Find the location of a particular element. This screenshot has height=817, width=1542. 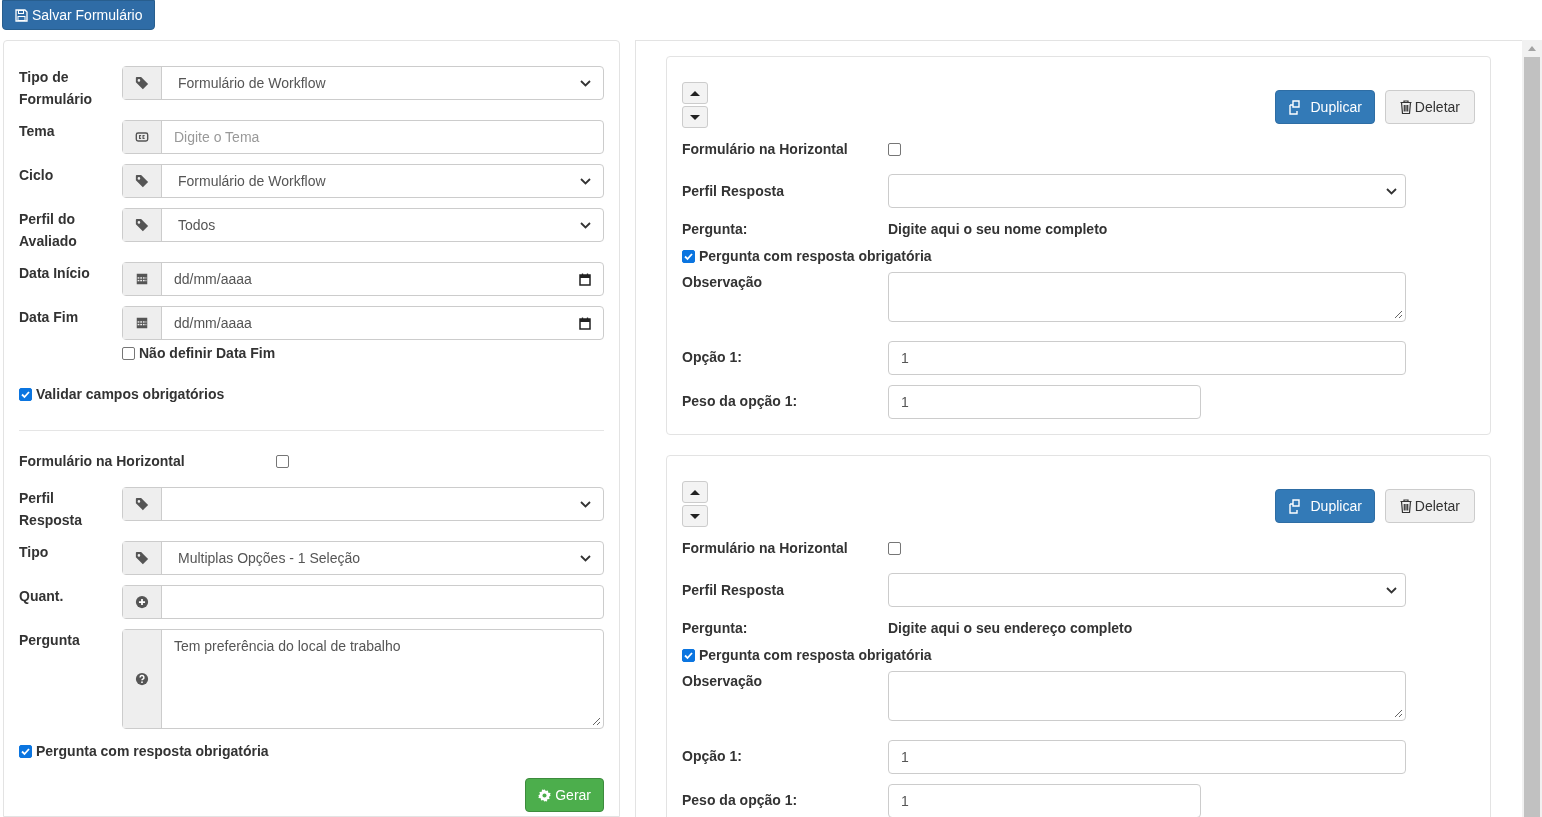

save-button: Salvar Formulário is located at coordinates (79, 15).